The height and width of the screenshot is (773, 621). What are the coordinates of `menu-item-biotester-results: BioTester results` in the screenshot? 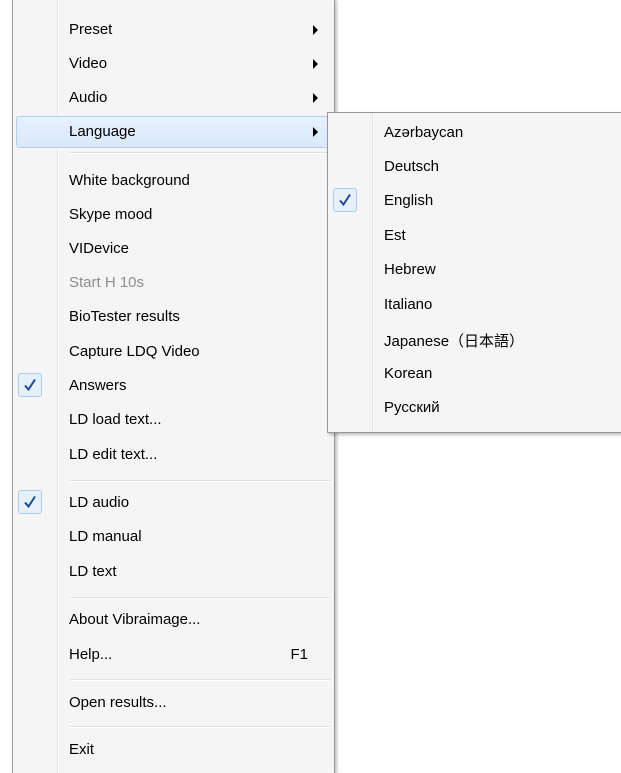 It's located at (173, 317).